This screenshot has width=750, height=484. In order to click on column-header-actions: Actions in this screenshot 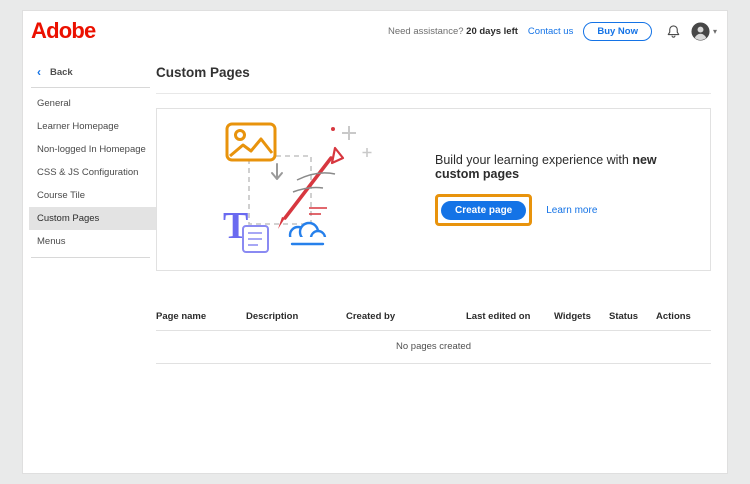, I will do `click(673, 316)`.